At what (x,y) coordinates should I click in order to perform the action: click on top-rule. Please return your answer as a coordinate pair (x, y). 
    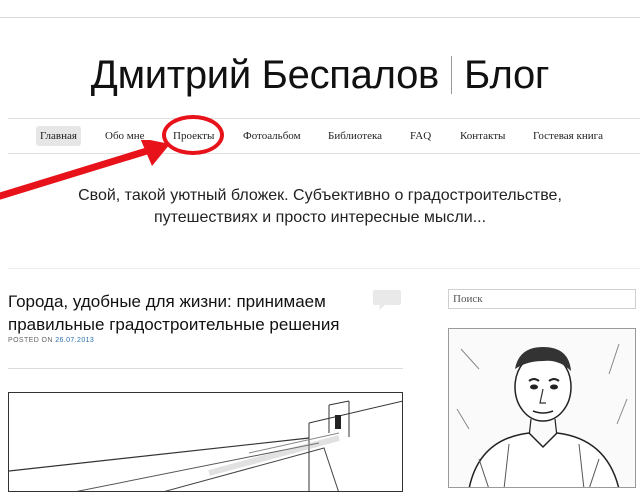
    Looking at the image, I should click on (320, 17).